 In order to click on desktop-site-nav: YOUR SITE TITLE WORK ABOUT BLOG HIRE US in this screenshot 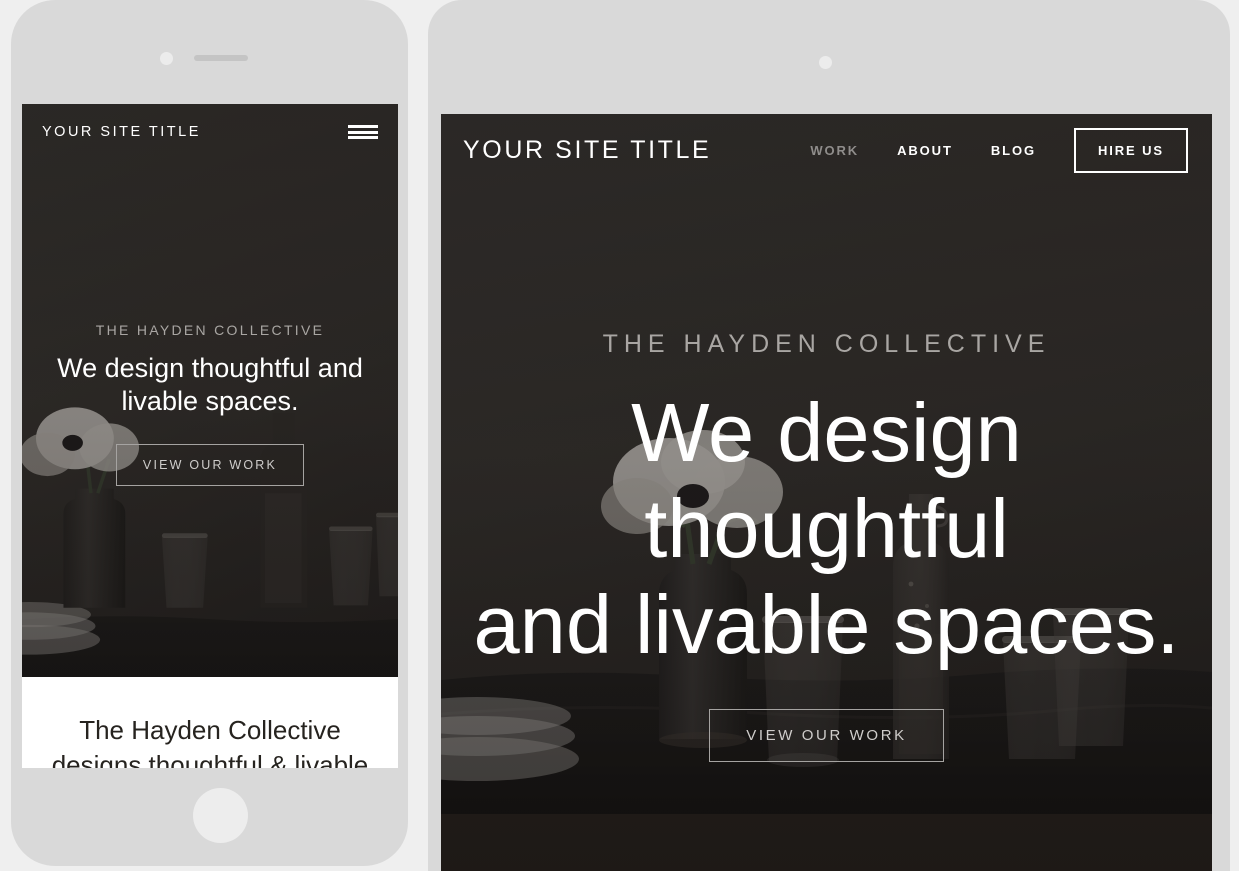, I will do `click(826, 150)`.